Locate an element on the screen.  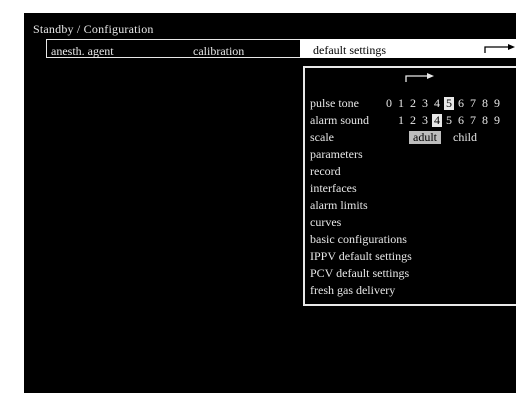
tab-anesth-agent: anesth. agent is located at coordinates (82, 51).